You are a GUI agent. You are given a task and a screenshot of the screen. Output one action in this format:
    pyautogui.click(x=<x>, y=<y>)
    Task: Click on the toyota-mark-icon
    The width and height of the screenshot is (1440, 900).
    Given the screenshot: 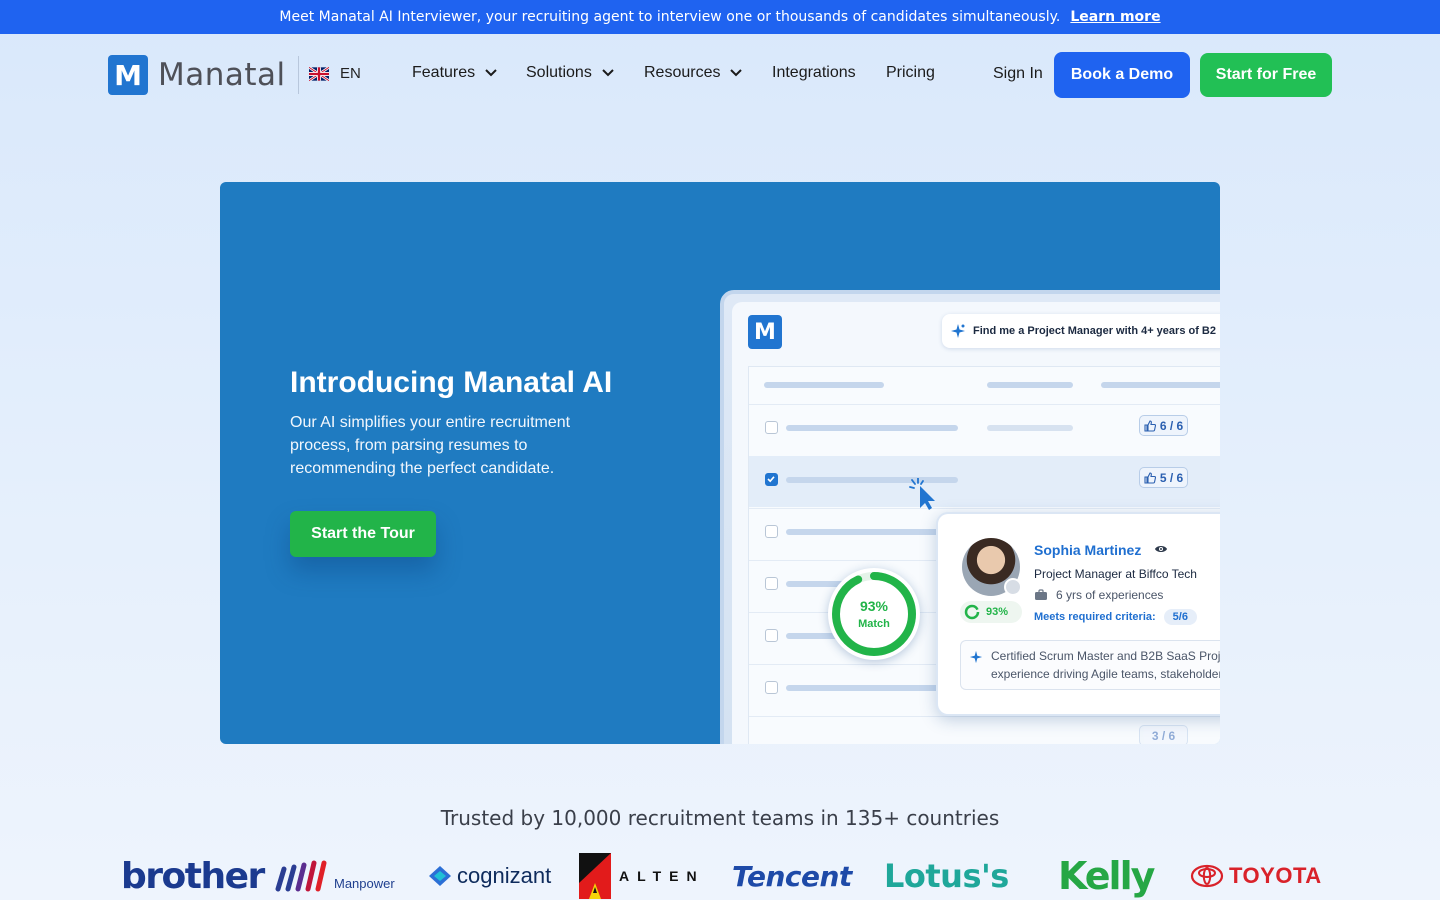 What is the action you would take?
    pyautogui.click(x=1207, y=876)
    